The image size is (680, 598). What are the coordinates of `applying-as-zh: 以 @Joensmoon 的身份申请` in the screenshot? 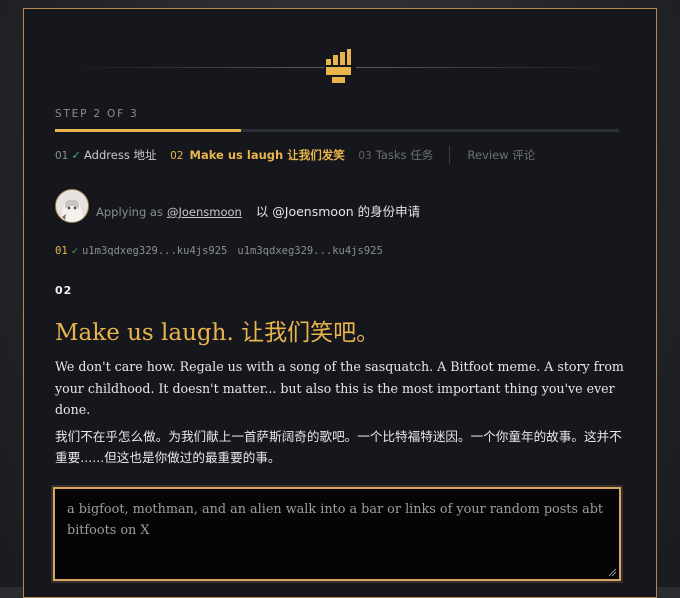 It's located at (338, 211).